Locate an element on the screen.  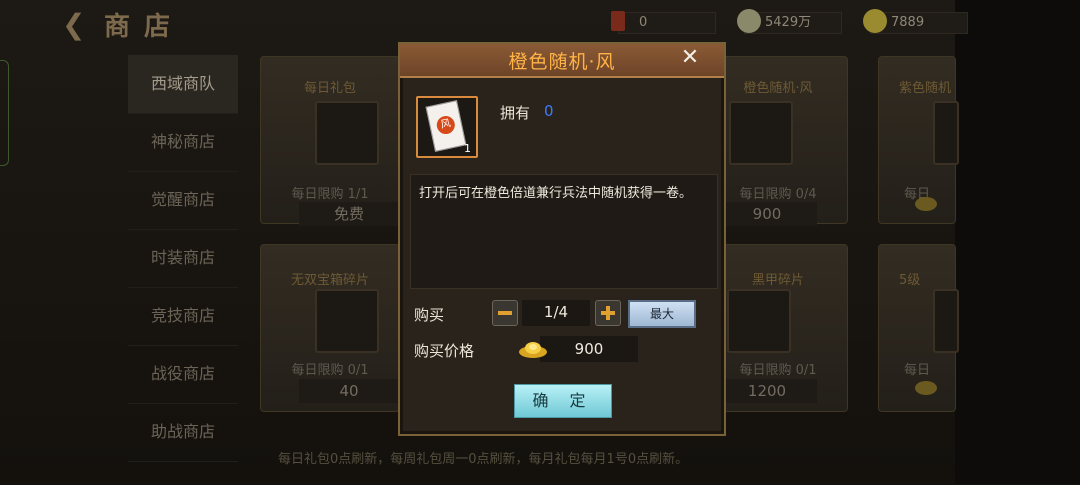
card-limit: 每日 is located at coordinates (916, 370).